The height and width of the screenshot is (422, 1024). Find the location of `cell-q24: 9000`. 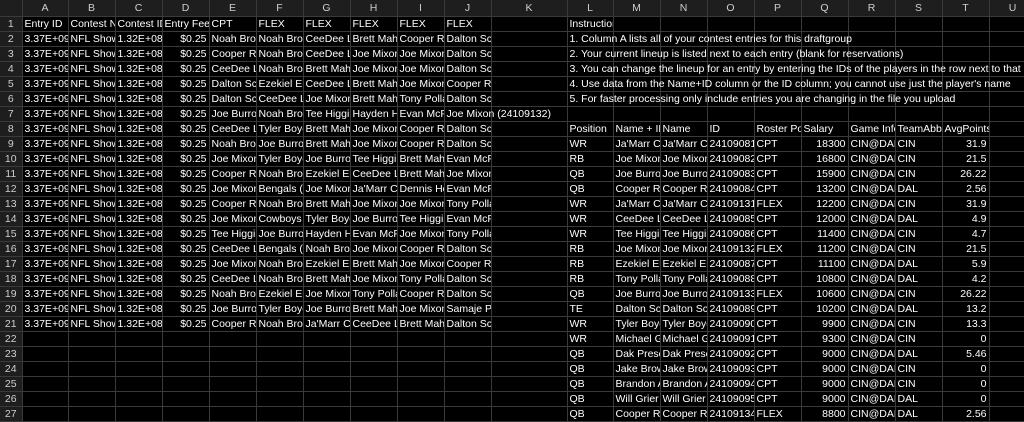

cell-q24: 9000 is located at coordinates (825, 369).